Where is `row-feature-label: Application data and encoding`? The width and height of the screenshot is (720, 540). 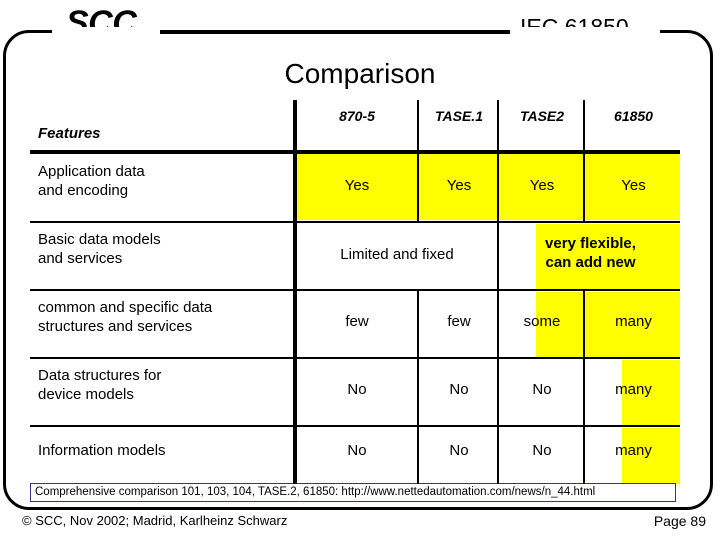 row-feature-label: Application data and encoding is located at coordinates (91, 181).